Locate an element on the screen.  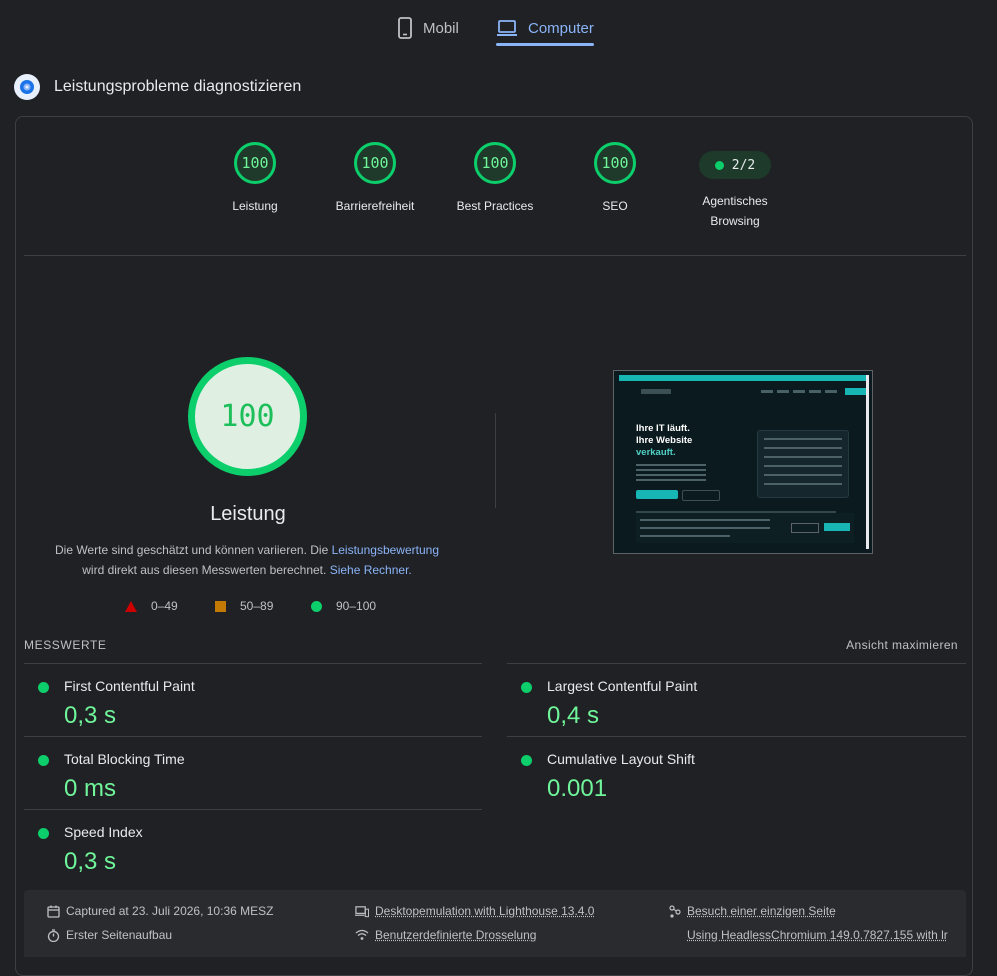
metric-speed-index: Speed Index 0,3 s is located at coordinates (244, 849).